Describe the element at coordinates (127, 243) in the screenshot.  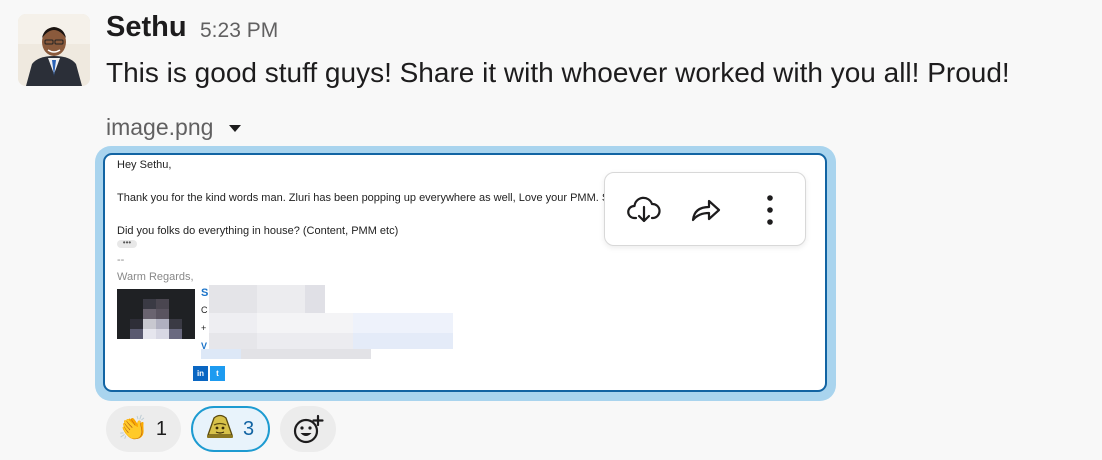
I see `email-quote-dots: •••` at that location.